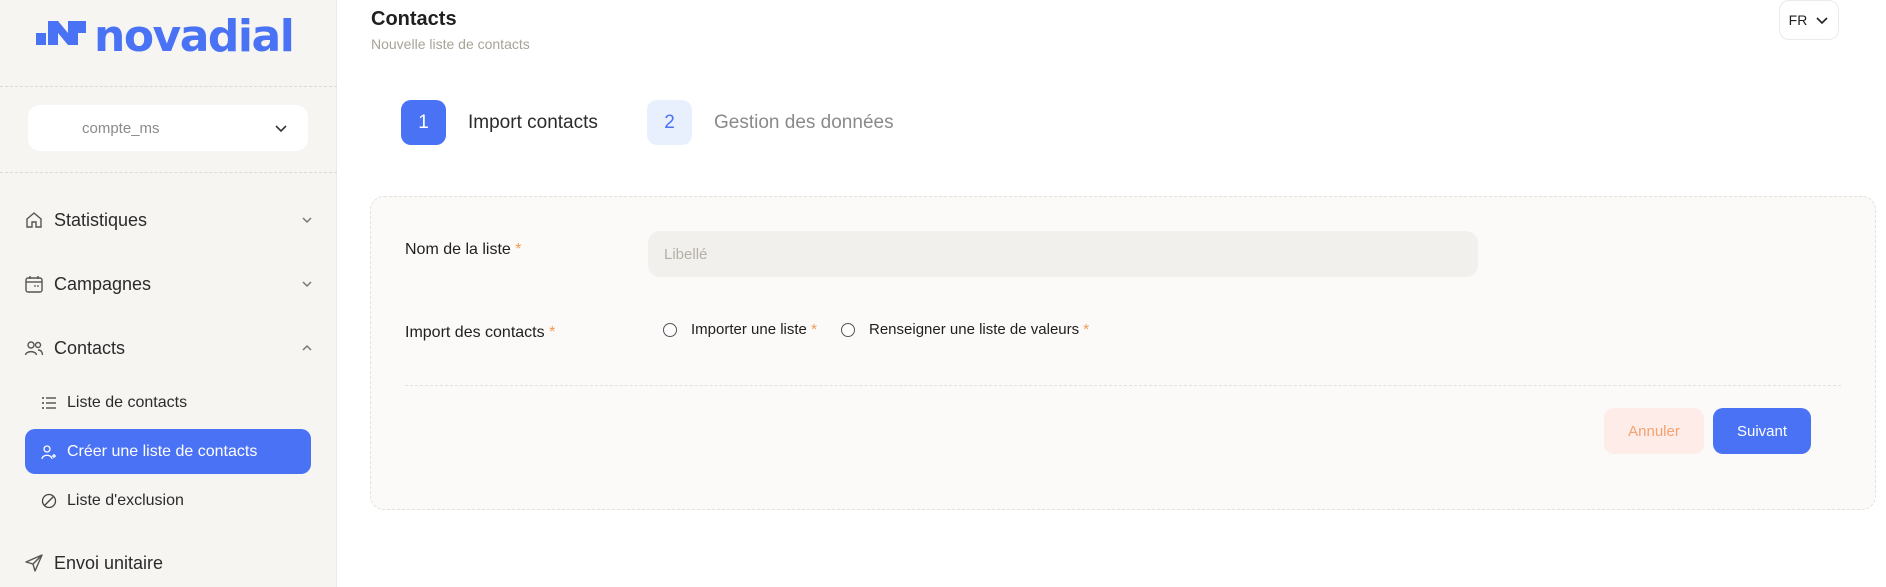  I want to click on sidebar-item-label: Liste de contacts, so click(127, 402).